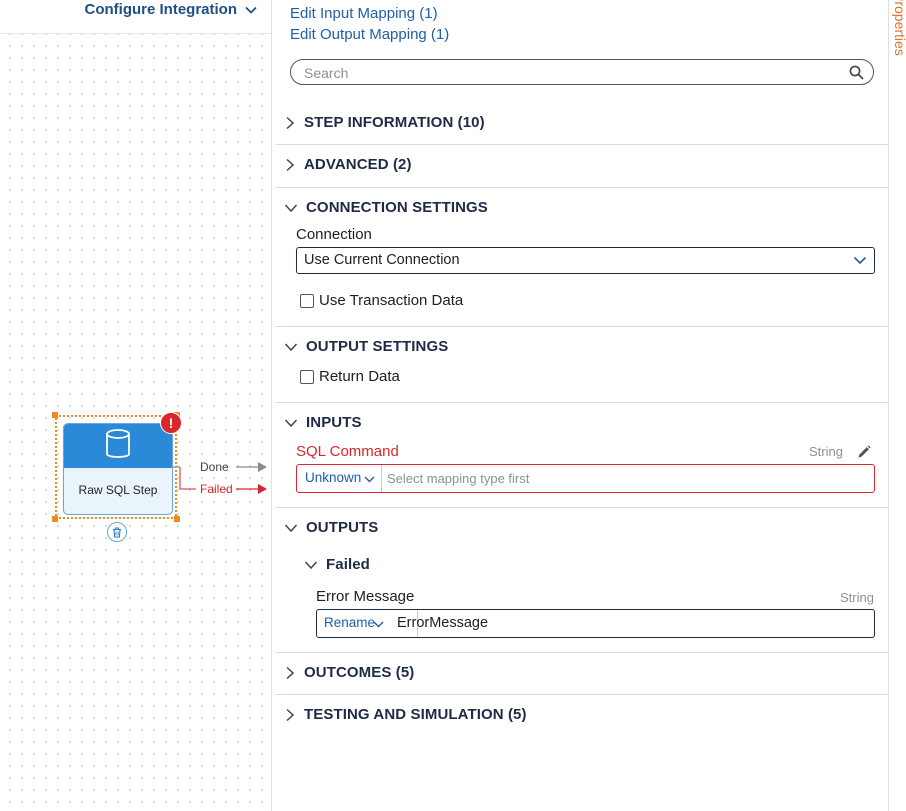  I want to click on section-title: INPUTS, so click(334, 422).